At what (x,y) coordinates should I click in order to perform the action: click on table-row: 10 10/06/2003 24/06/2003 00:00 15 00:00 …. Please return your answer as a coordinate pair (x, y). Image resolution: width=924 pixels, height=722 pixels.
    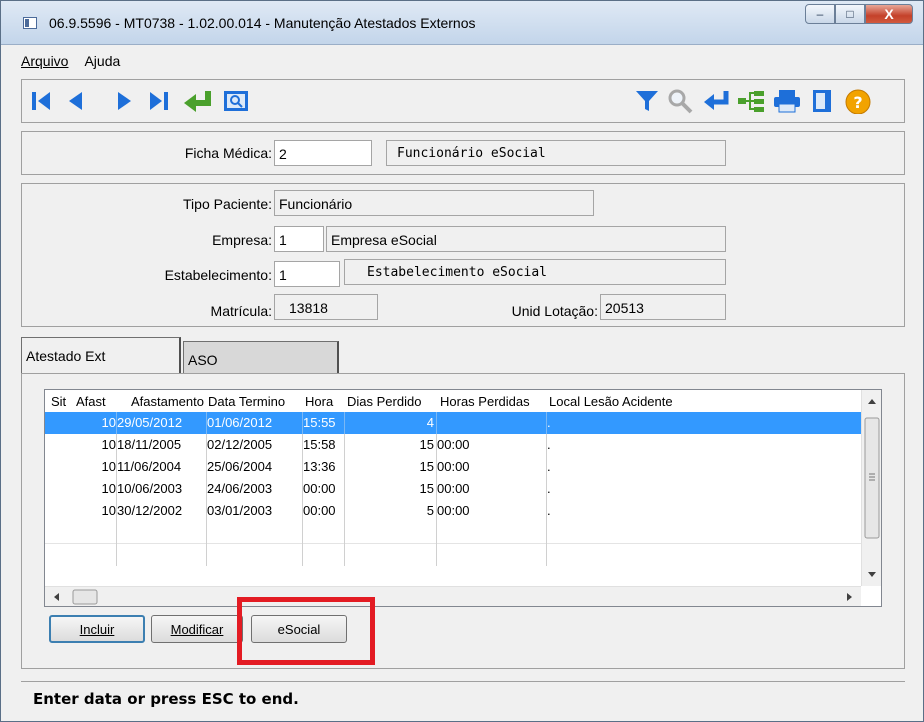
    Looking at the image, I should click on (453, 489).